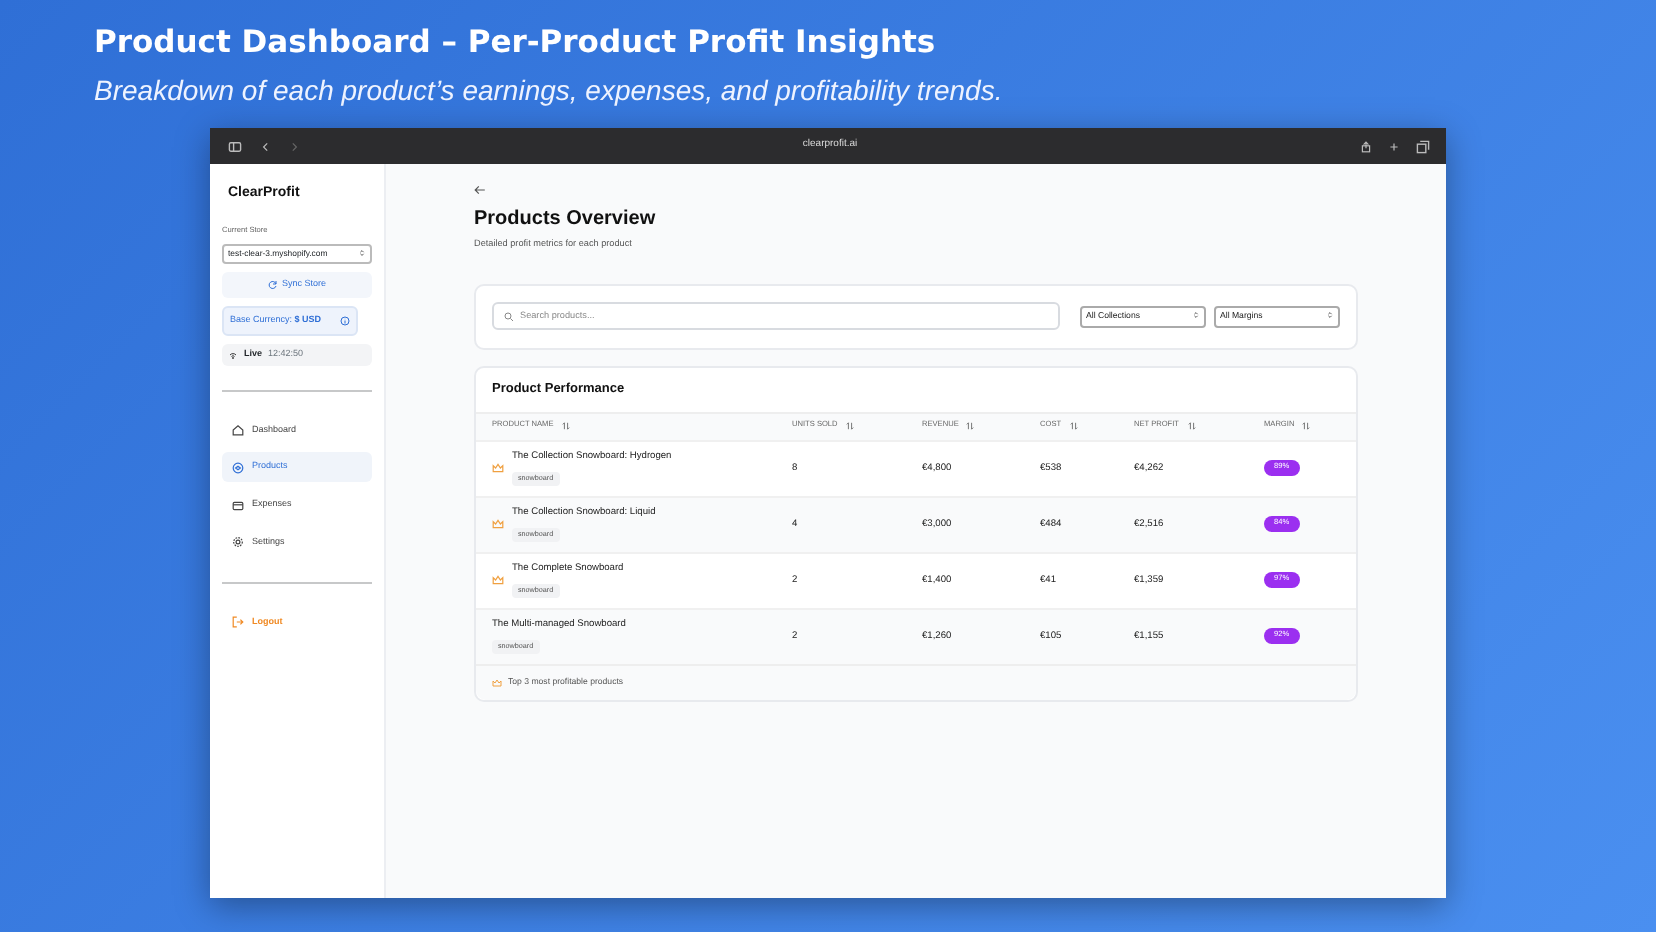 The height and width of the screenshot is (932, 1656). Describe the element at coordinates (497, 682) in the screenshot. I see `crown-icon` at that location.